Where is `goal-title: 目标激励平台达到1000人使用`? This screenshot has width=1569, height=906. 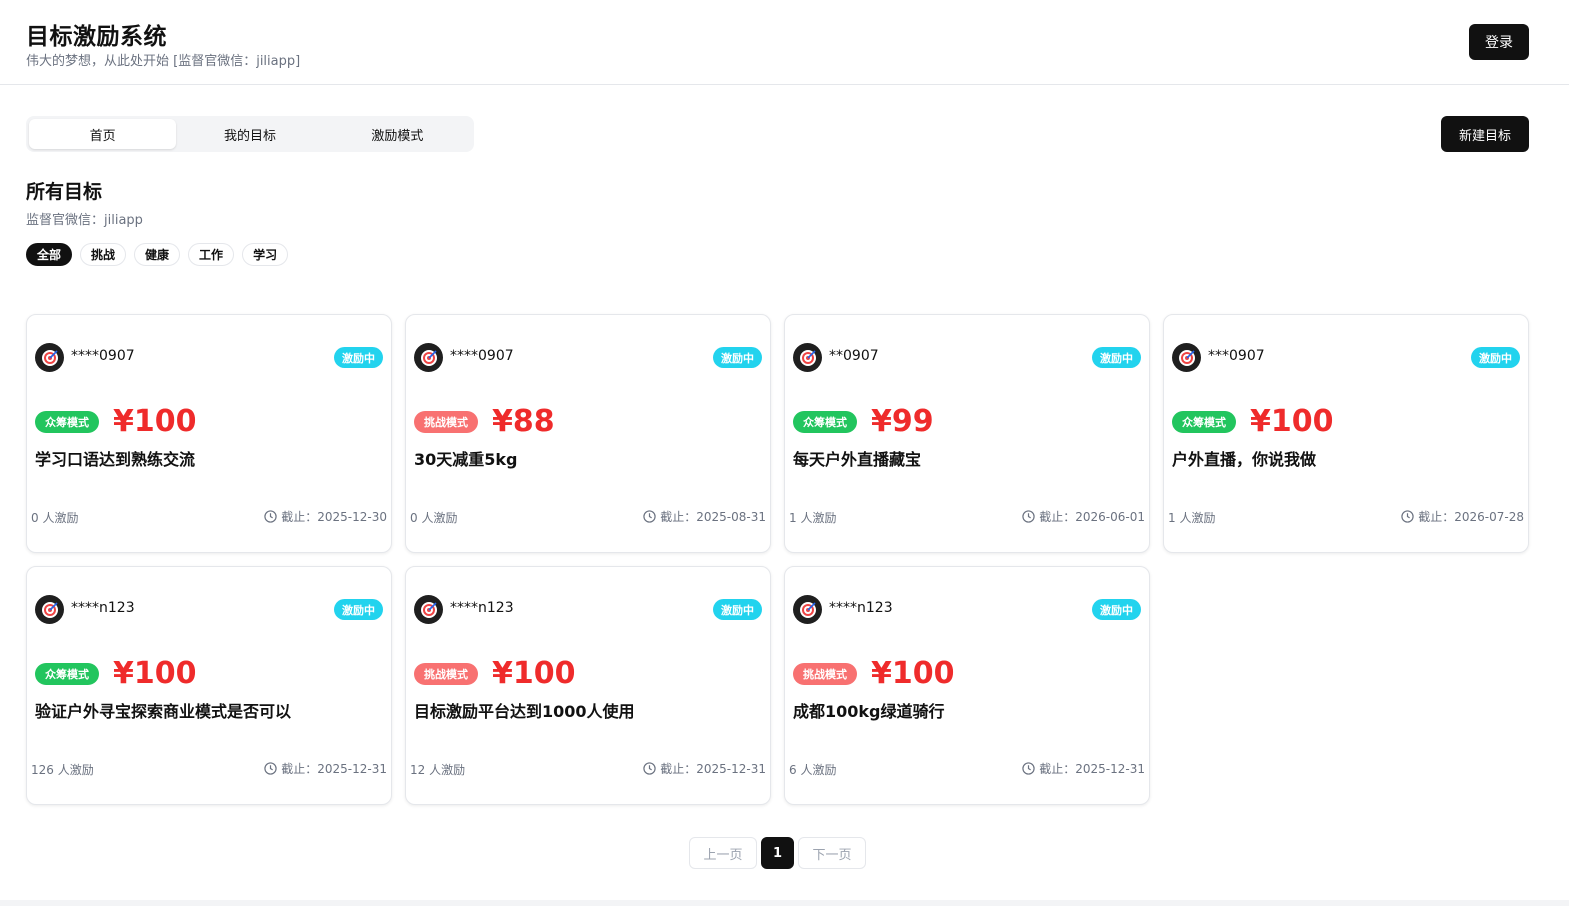
goal-title: 目标激励平台达到1000人使用 is located at coordinates (524, 711).